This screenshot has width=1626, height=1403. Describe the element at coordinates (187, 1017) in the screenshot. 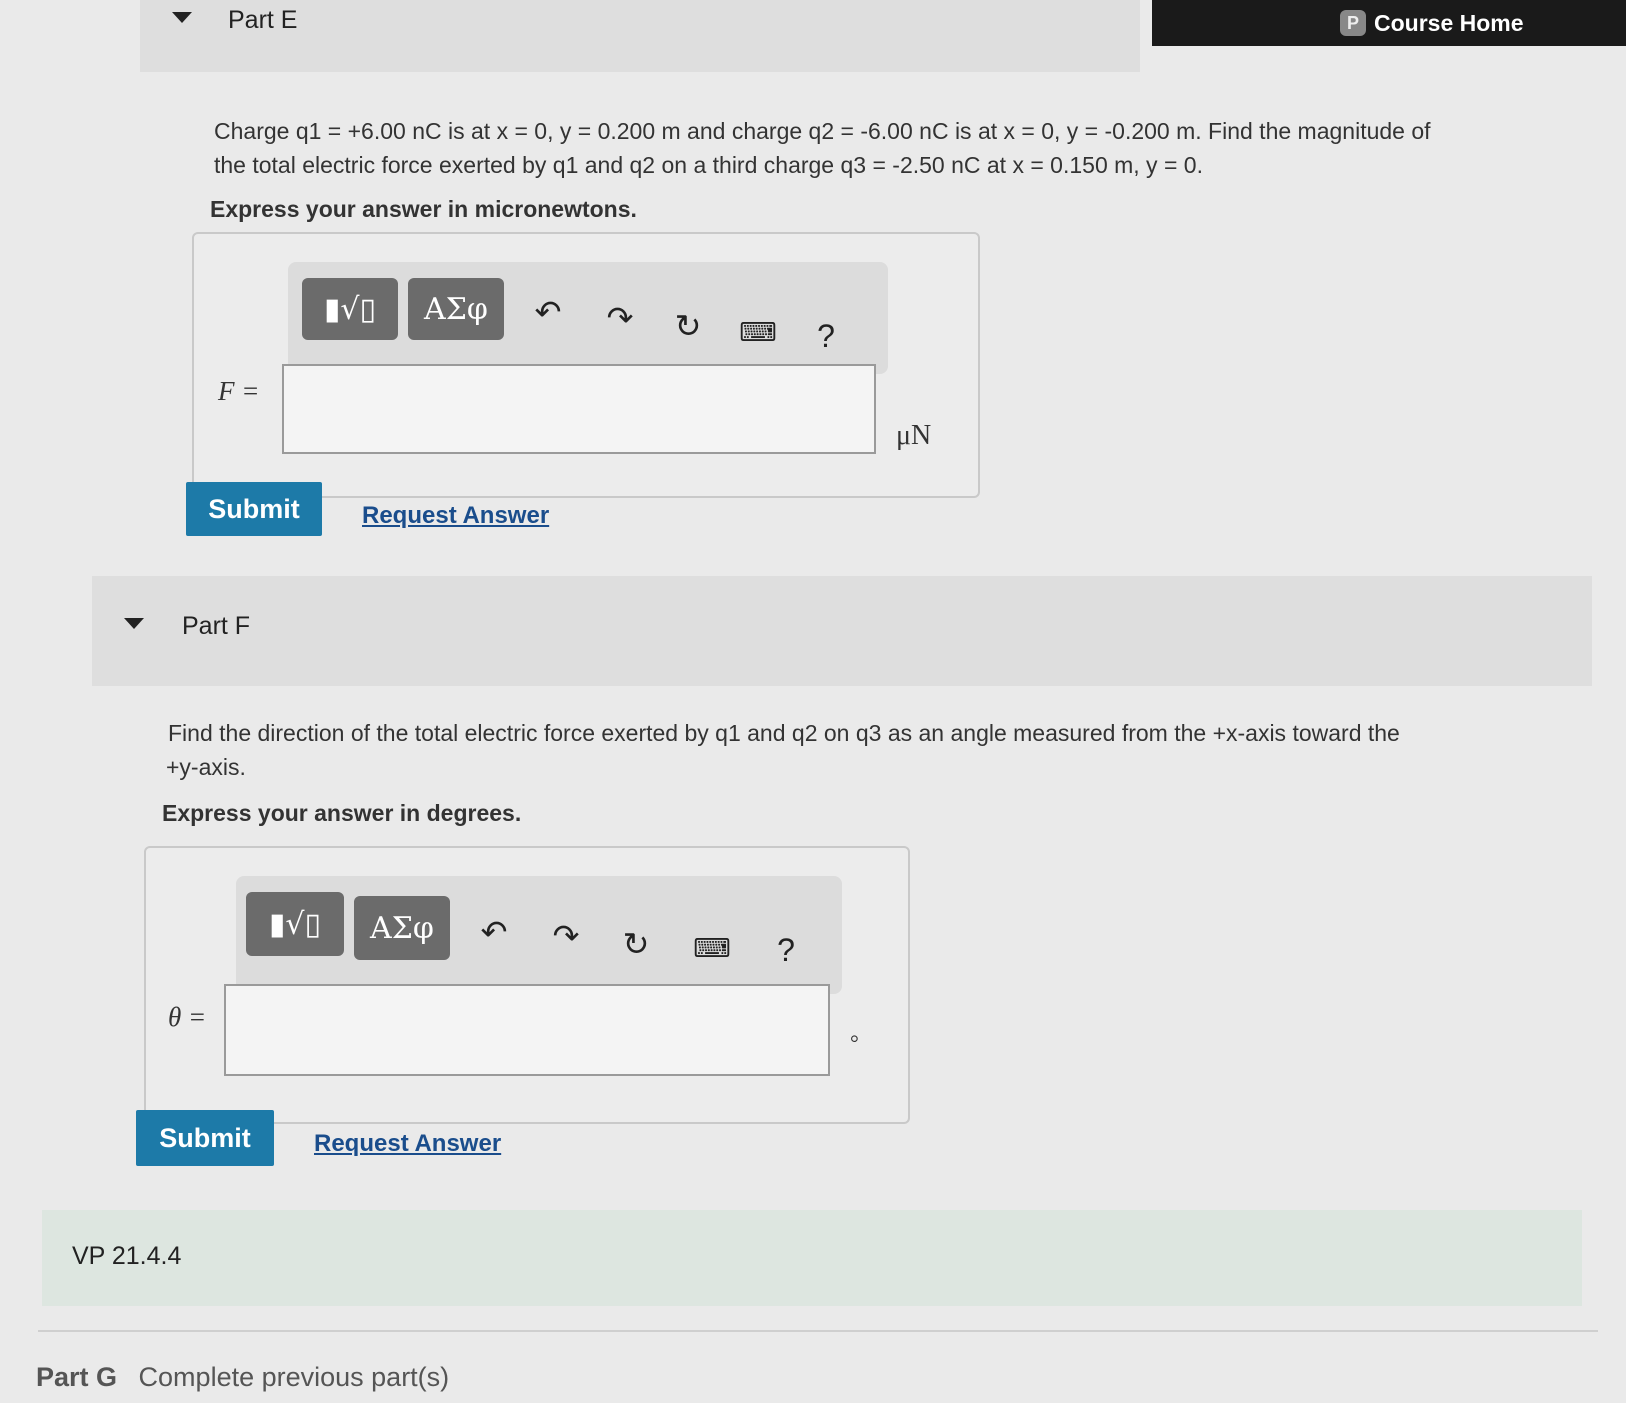

I see `part-f-variable-label: θ =` at that location.